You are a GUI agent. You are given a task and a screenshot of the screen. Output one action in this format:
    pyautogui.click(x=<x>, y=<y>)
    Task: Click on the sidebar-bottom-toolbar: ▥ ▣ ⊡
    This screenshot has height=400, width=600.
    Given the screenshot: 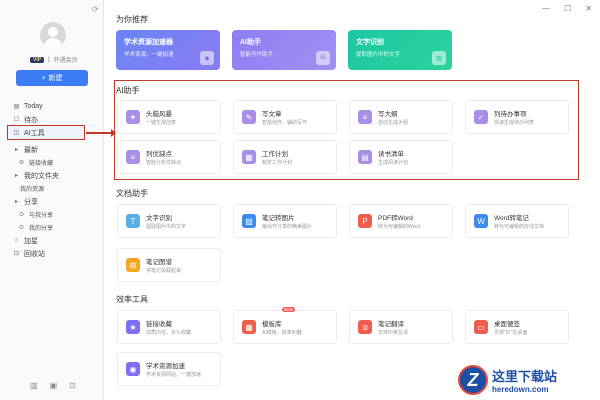 What is the action you would take?
    pyautogui.click(x=53, y=385)
    